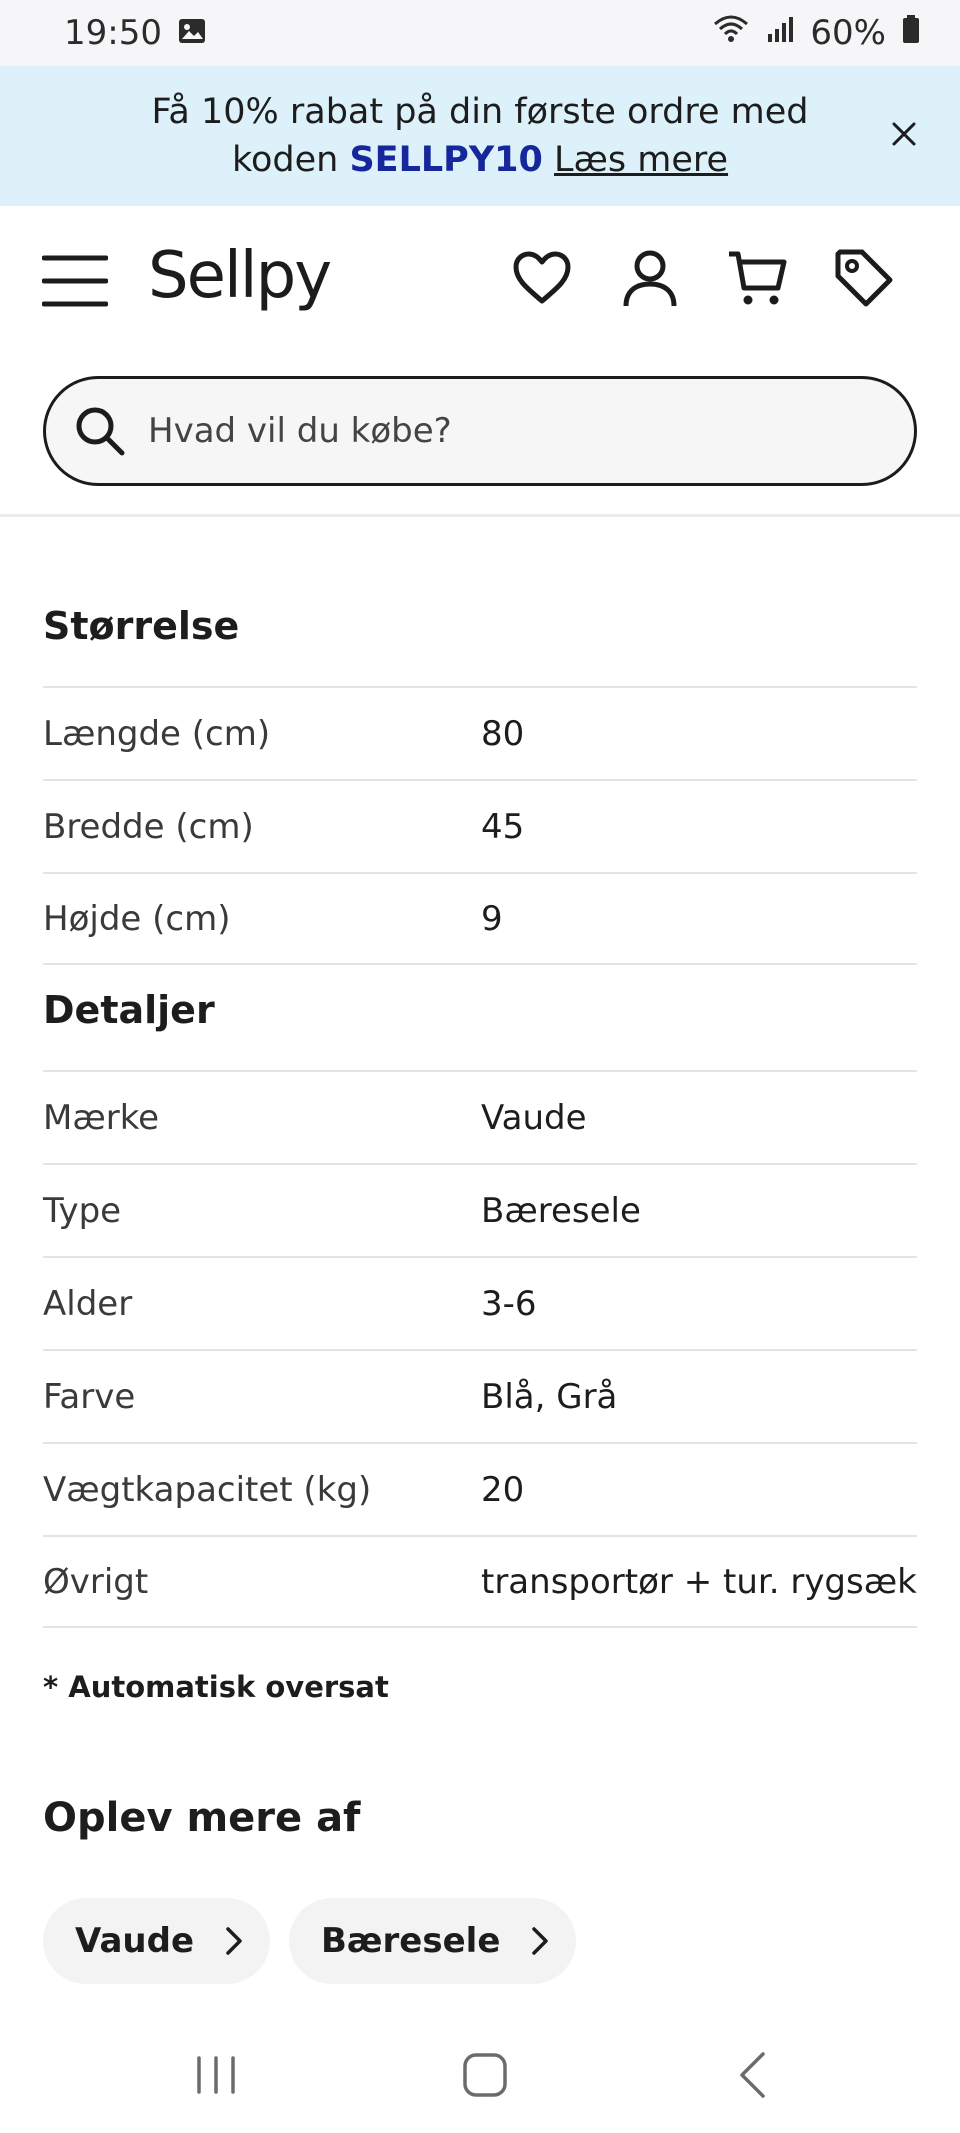 Image resolution: width=960 pixels, height=2133 pixels. Describe the element at coordinates (848, 33) in the screenshot. I see `battery-level: 60%` at that location.